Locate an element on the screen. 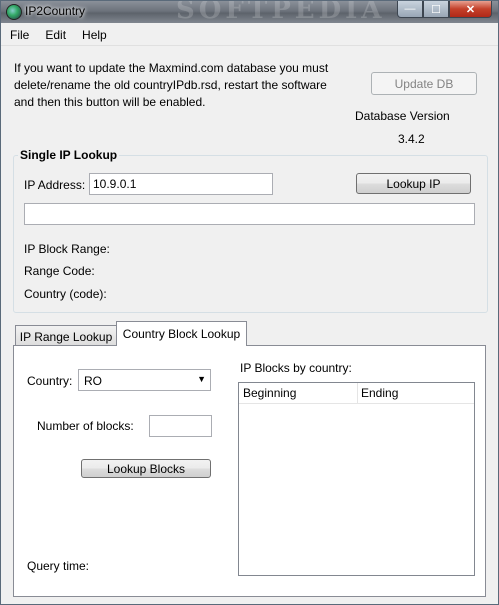  menu-bar: File Edit Help is located at coordinates (249, 35).